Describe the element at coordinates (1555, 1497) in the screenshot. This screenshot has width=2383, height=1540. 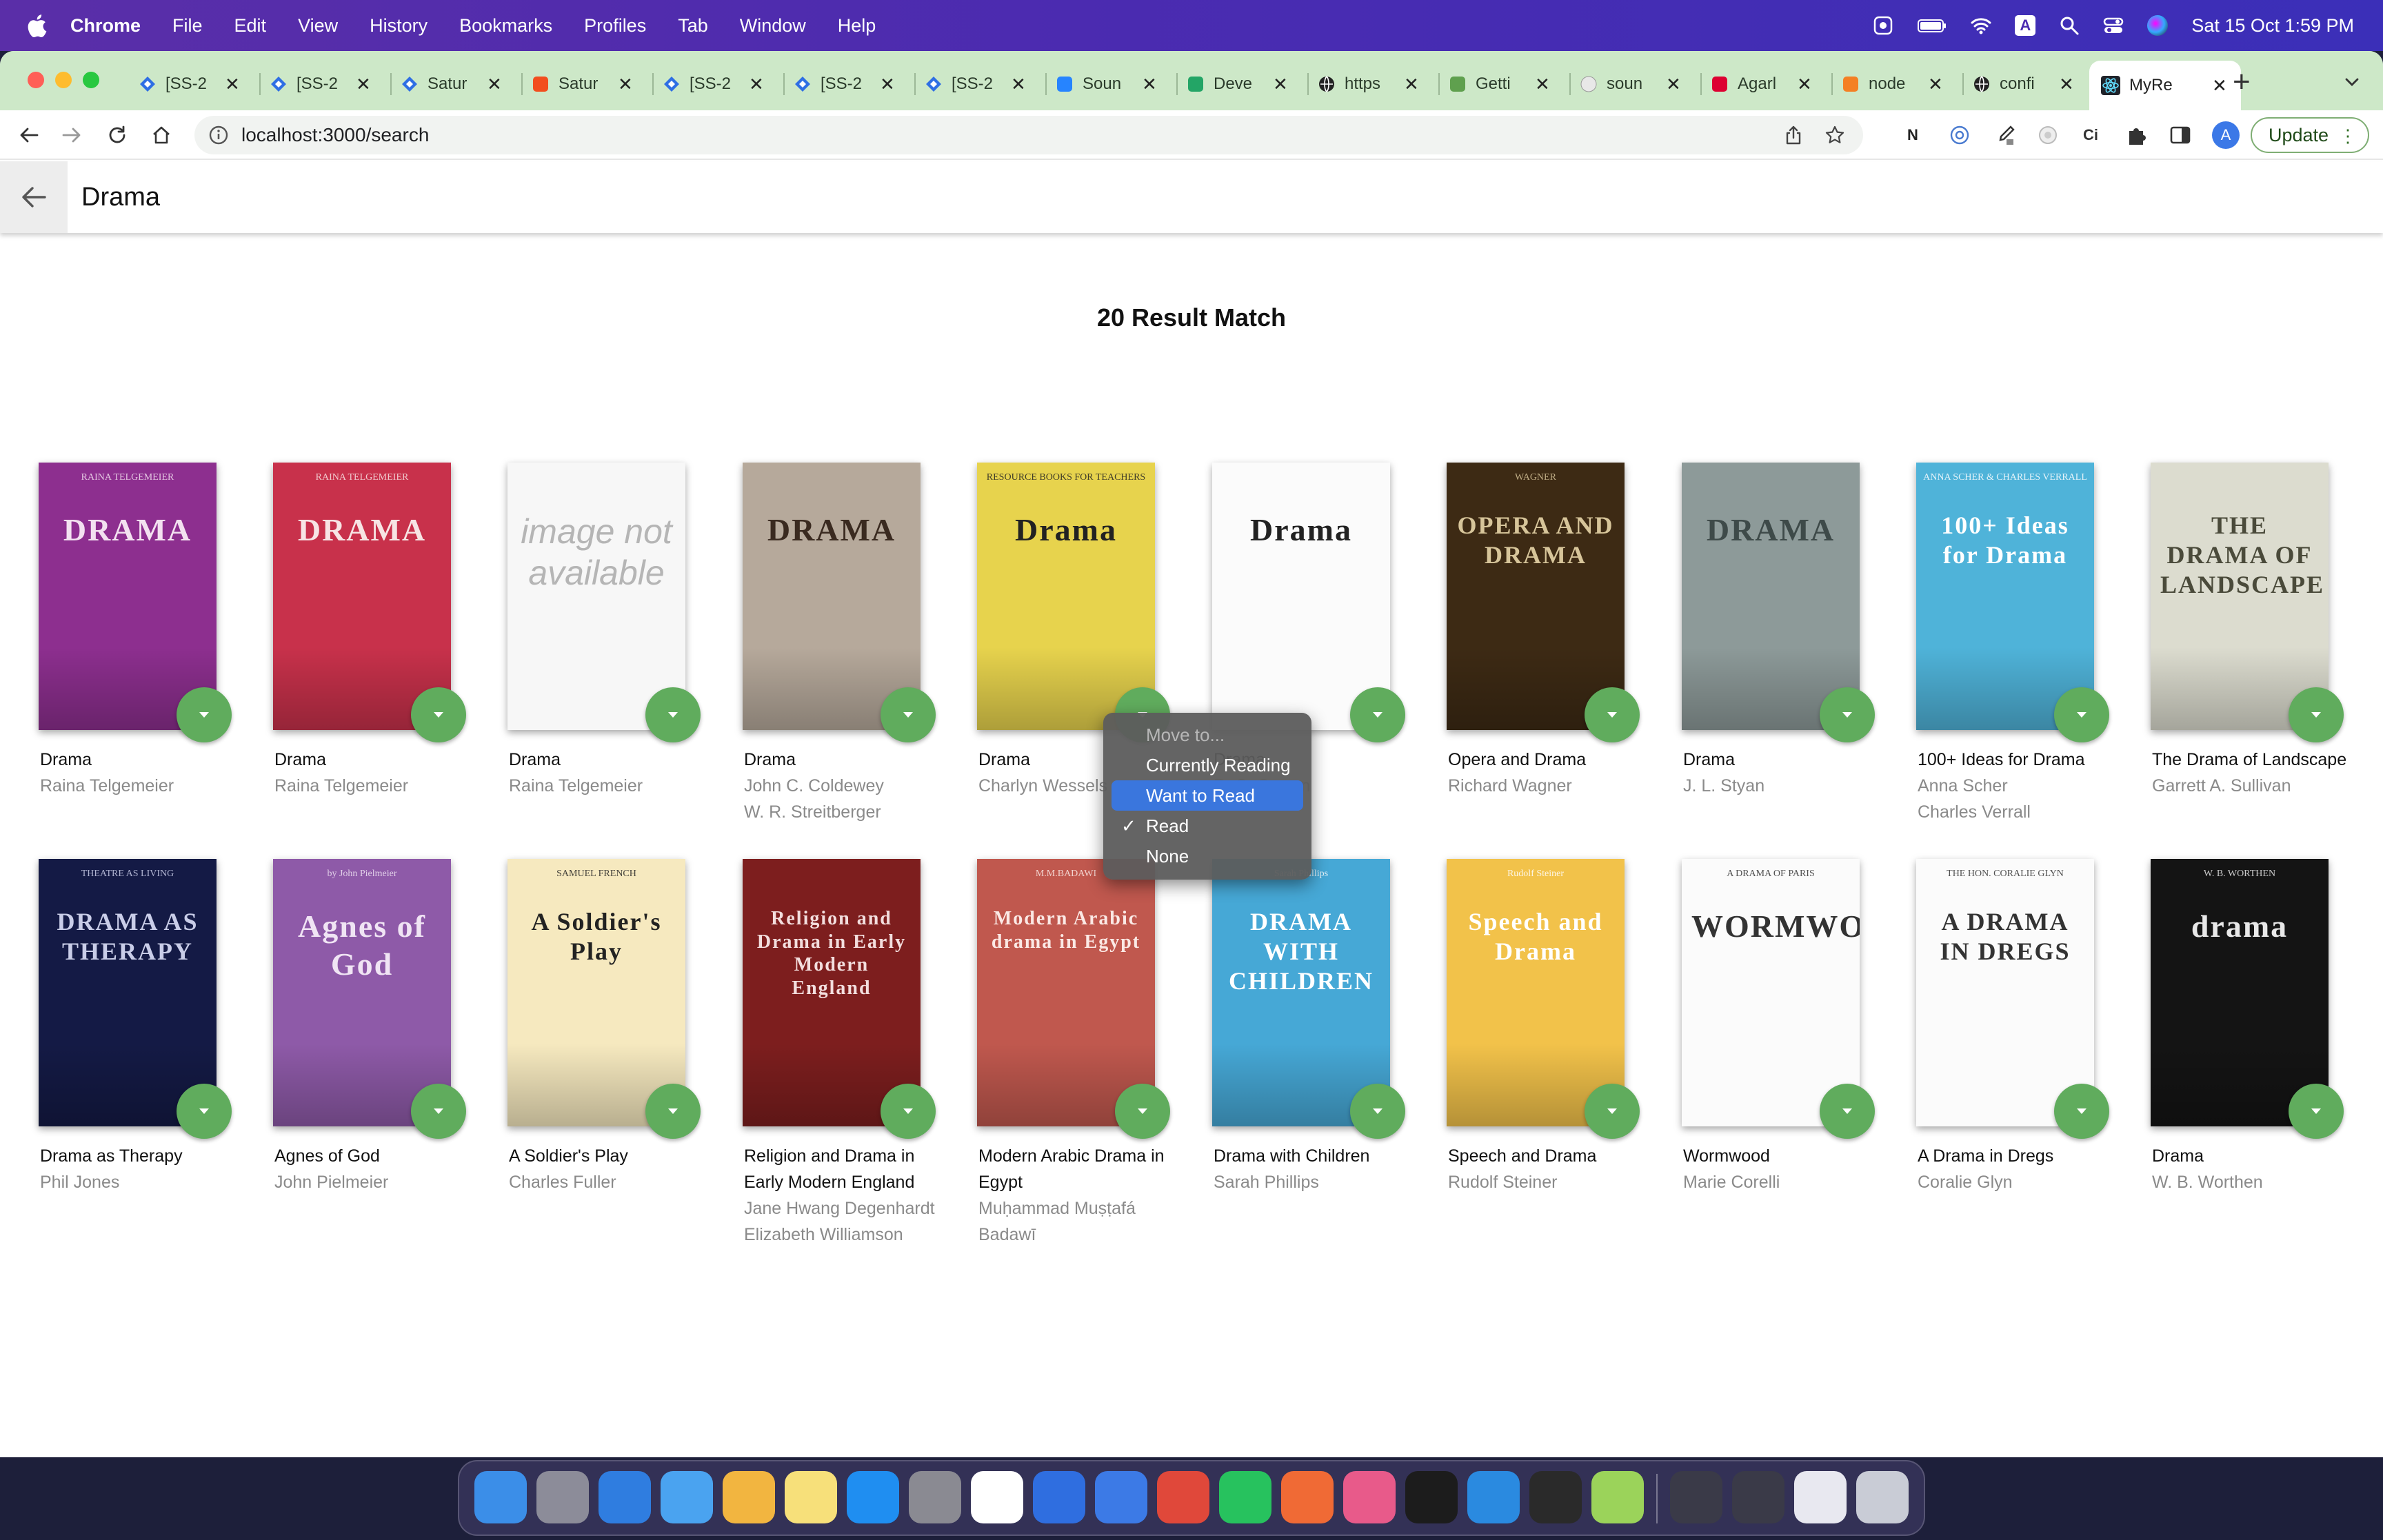
I see `dock-terminal-icon` at that location.